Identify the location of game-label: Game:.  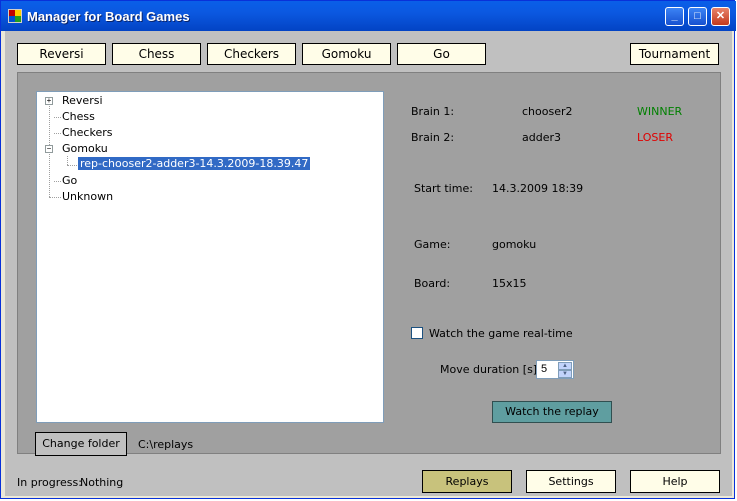
(432, 244).